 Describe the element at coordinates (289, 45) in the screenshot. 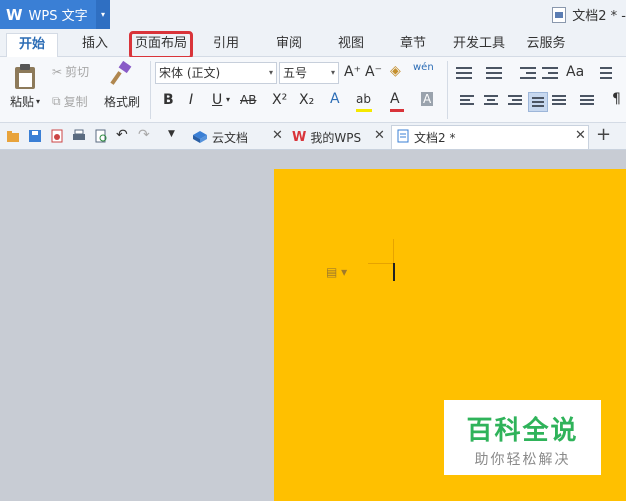

I see `tab-review: 审阅` at that location.